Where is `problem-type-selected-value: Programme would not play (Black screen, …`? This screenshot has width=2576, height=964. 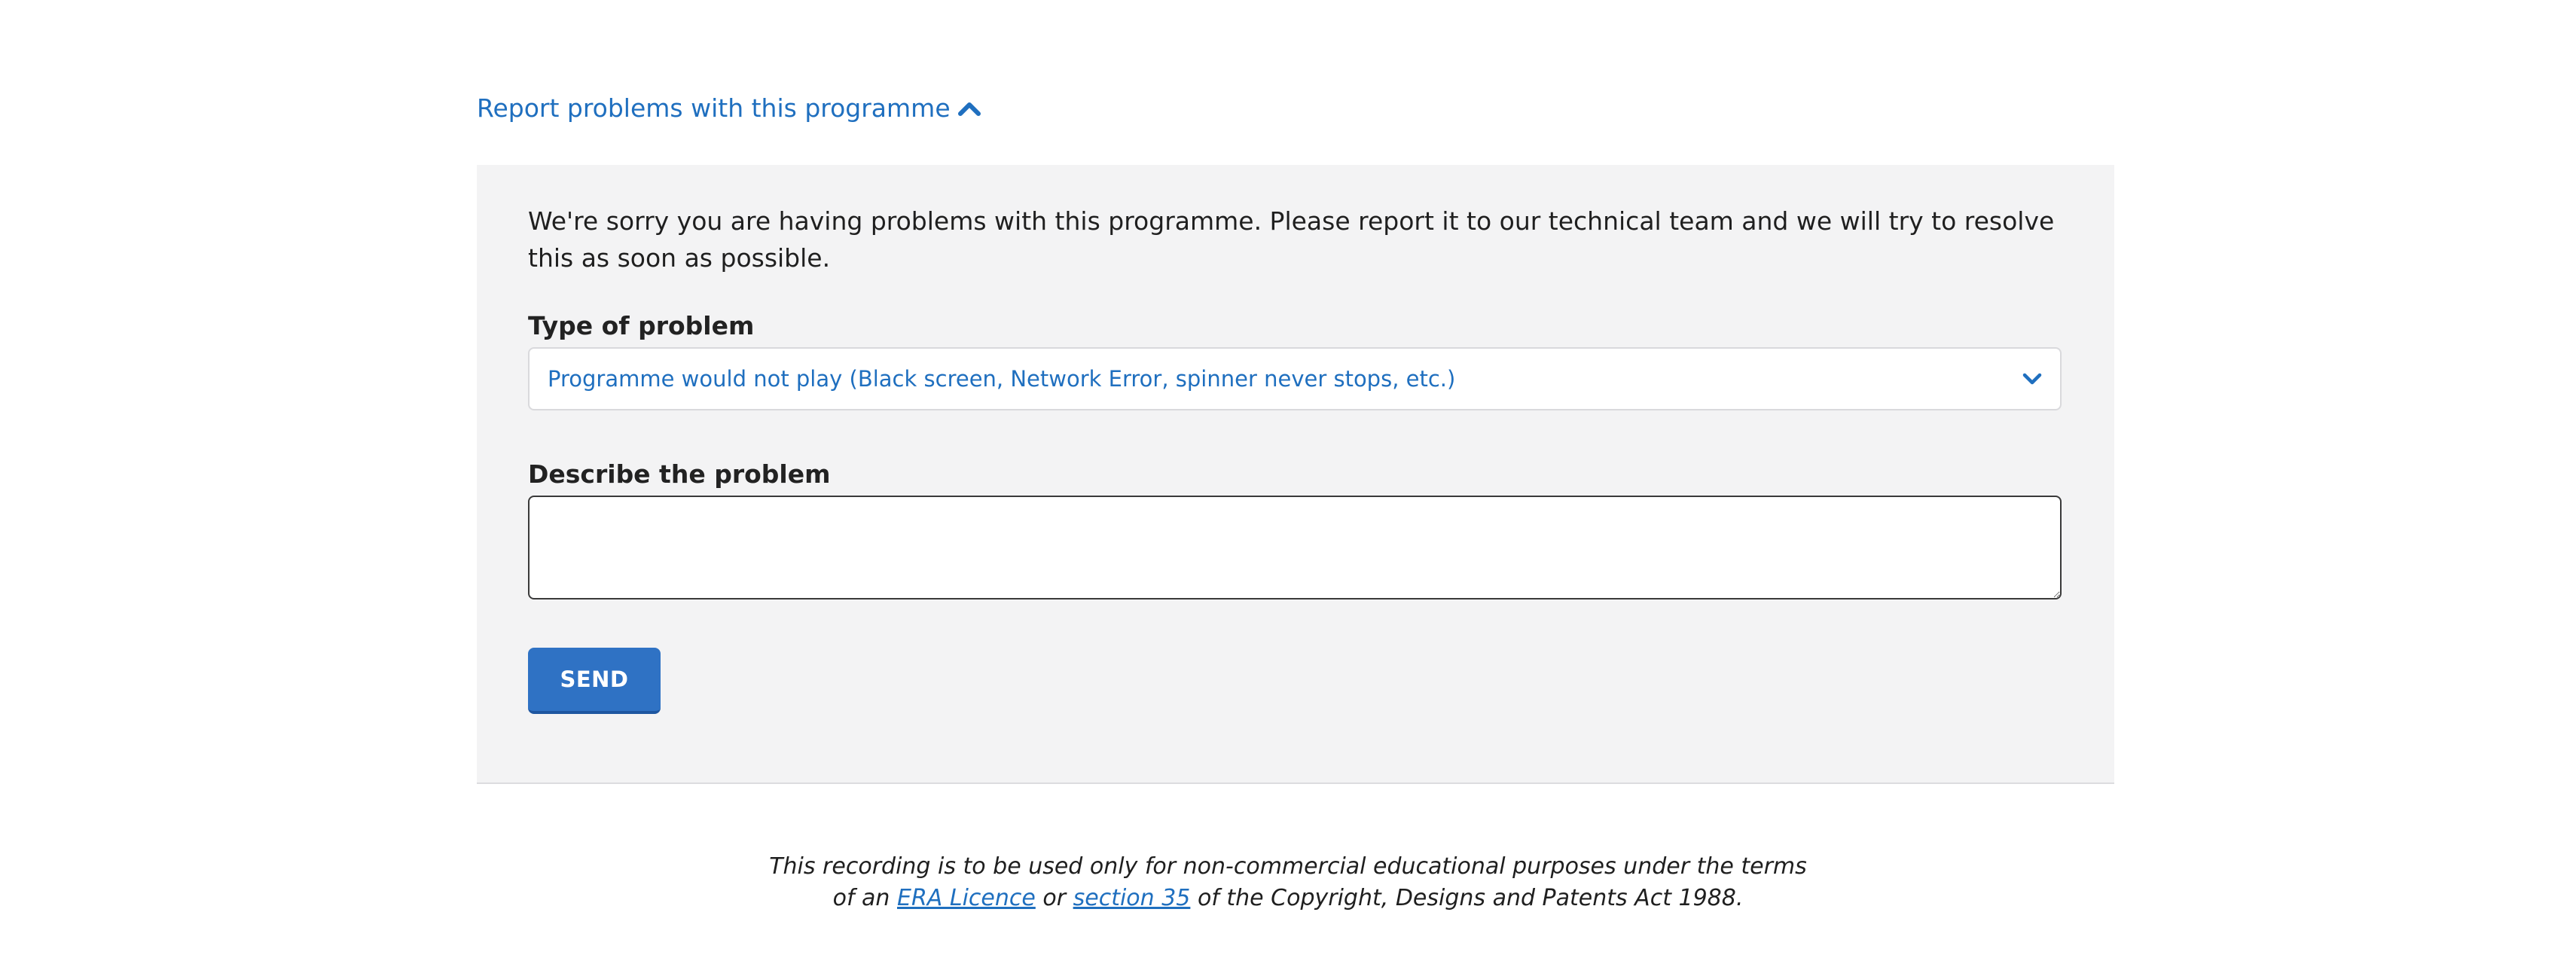
problem-type-selected-value: Programme would not play (Black screen, … is located at coordinates (1002, 379).